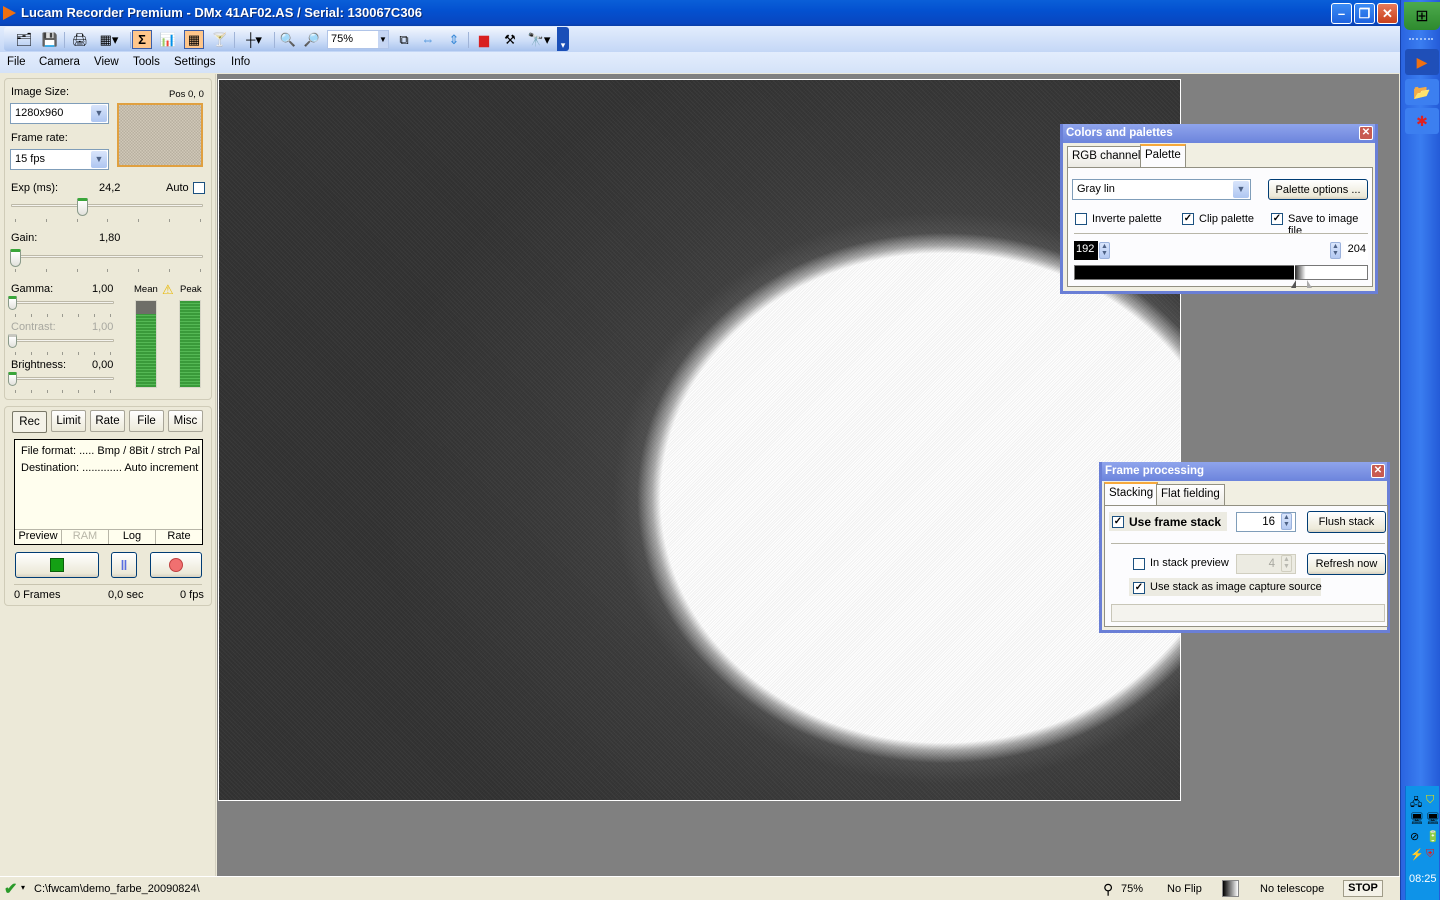 This screenshot has width=1440, height=900. What do you see at coordinates (1364, 13) in the screenshot?
I see `restore-button: ❐` at bounding box center [1364, 13].